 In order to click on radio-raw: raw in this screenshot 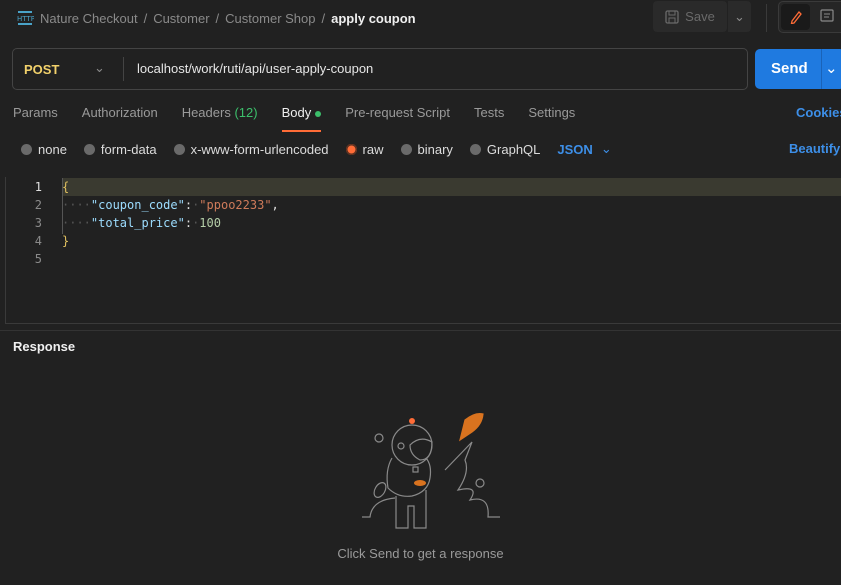, I will do `click(364, 149)`.